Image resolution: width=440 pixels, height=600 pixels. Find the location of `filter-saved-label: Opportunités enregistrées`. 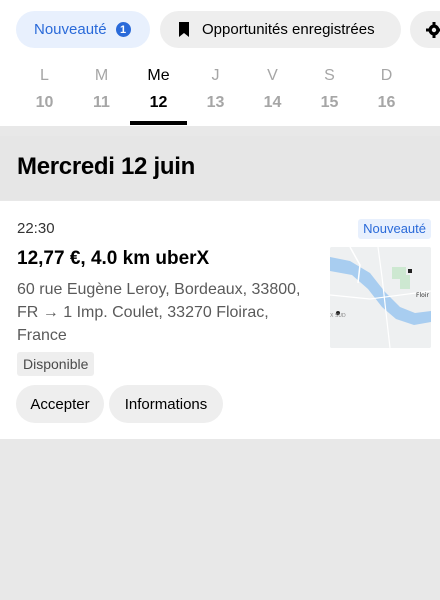

filter-saved-label: Opportunités enregistrées is located at coordinates (288, 29).